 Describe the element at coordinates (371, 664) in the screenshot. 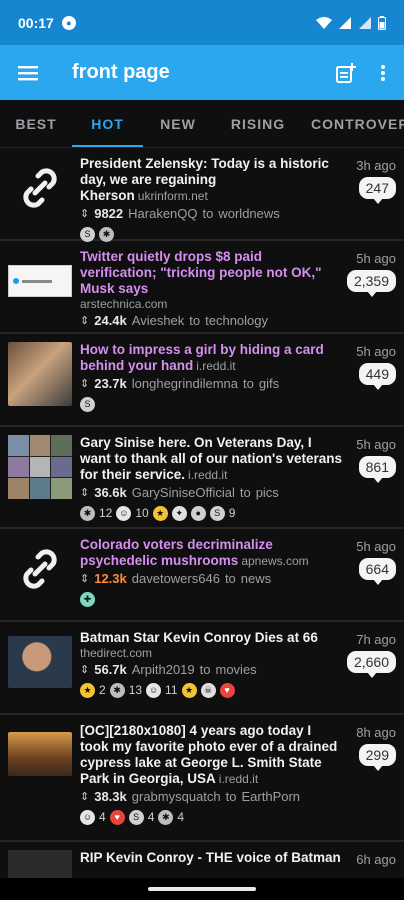

I see `comment-count-bubble: 2,660` at that location.